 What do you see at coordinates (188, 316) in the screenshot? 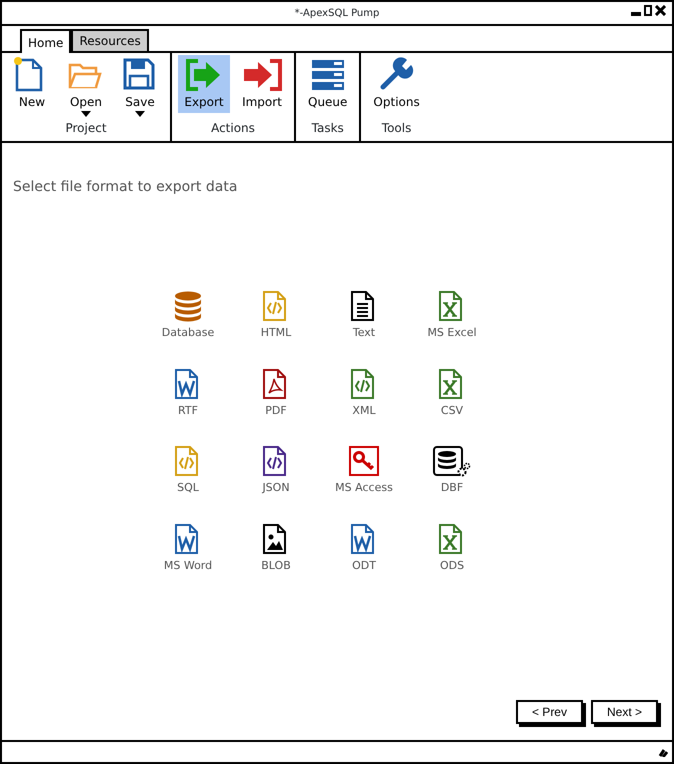
I see `format-option: Database` at bounding box center [188, 316].